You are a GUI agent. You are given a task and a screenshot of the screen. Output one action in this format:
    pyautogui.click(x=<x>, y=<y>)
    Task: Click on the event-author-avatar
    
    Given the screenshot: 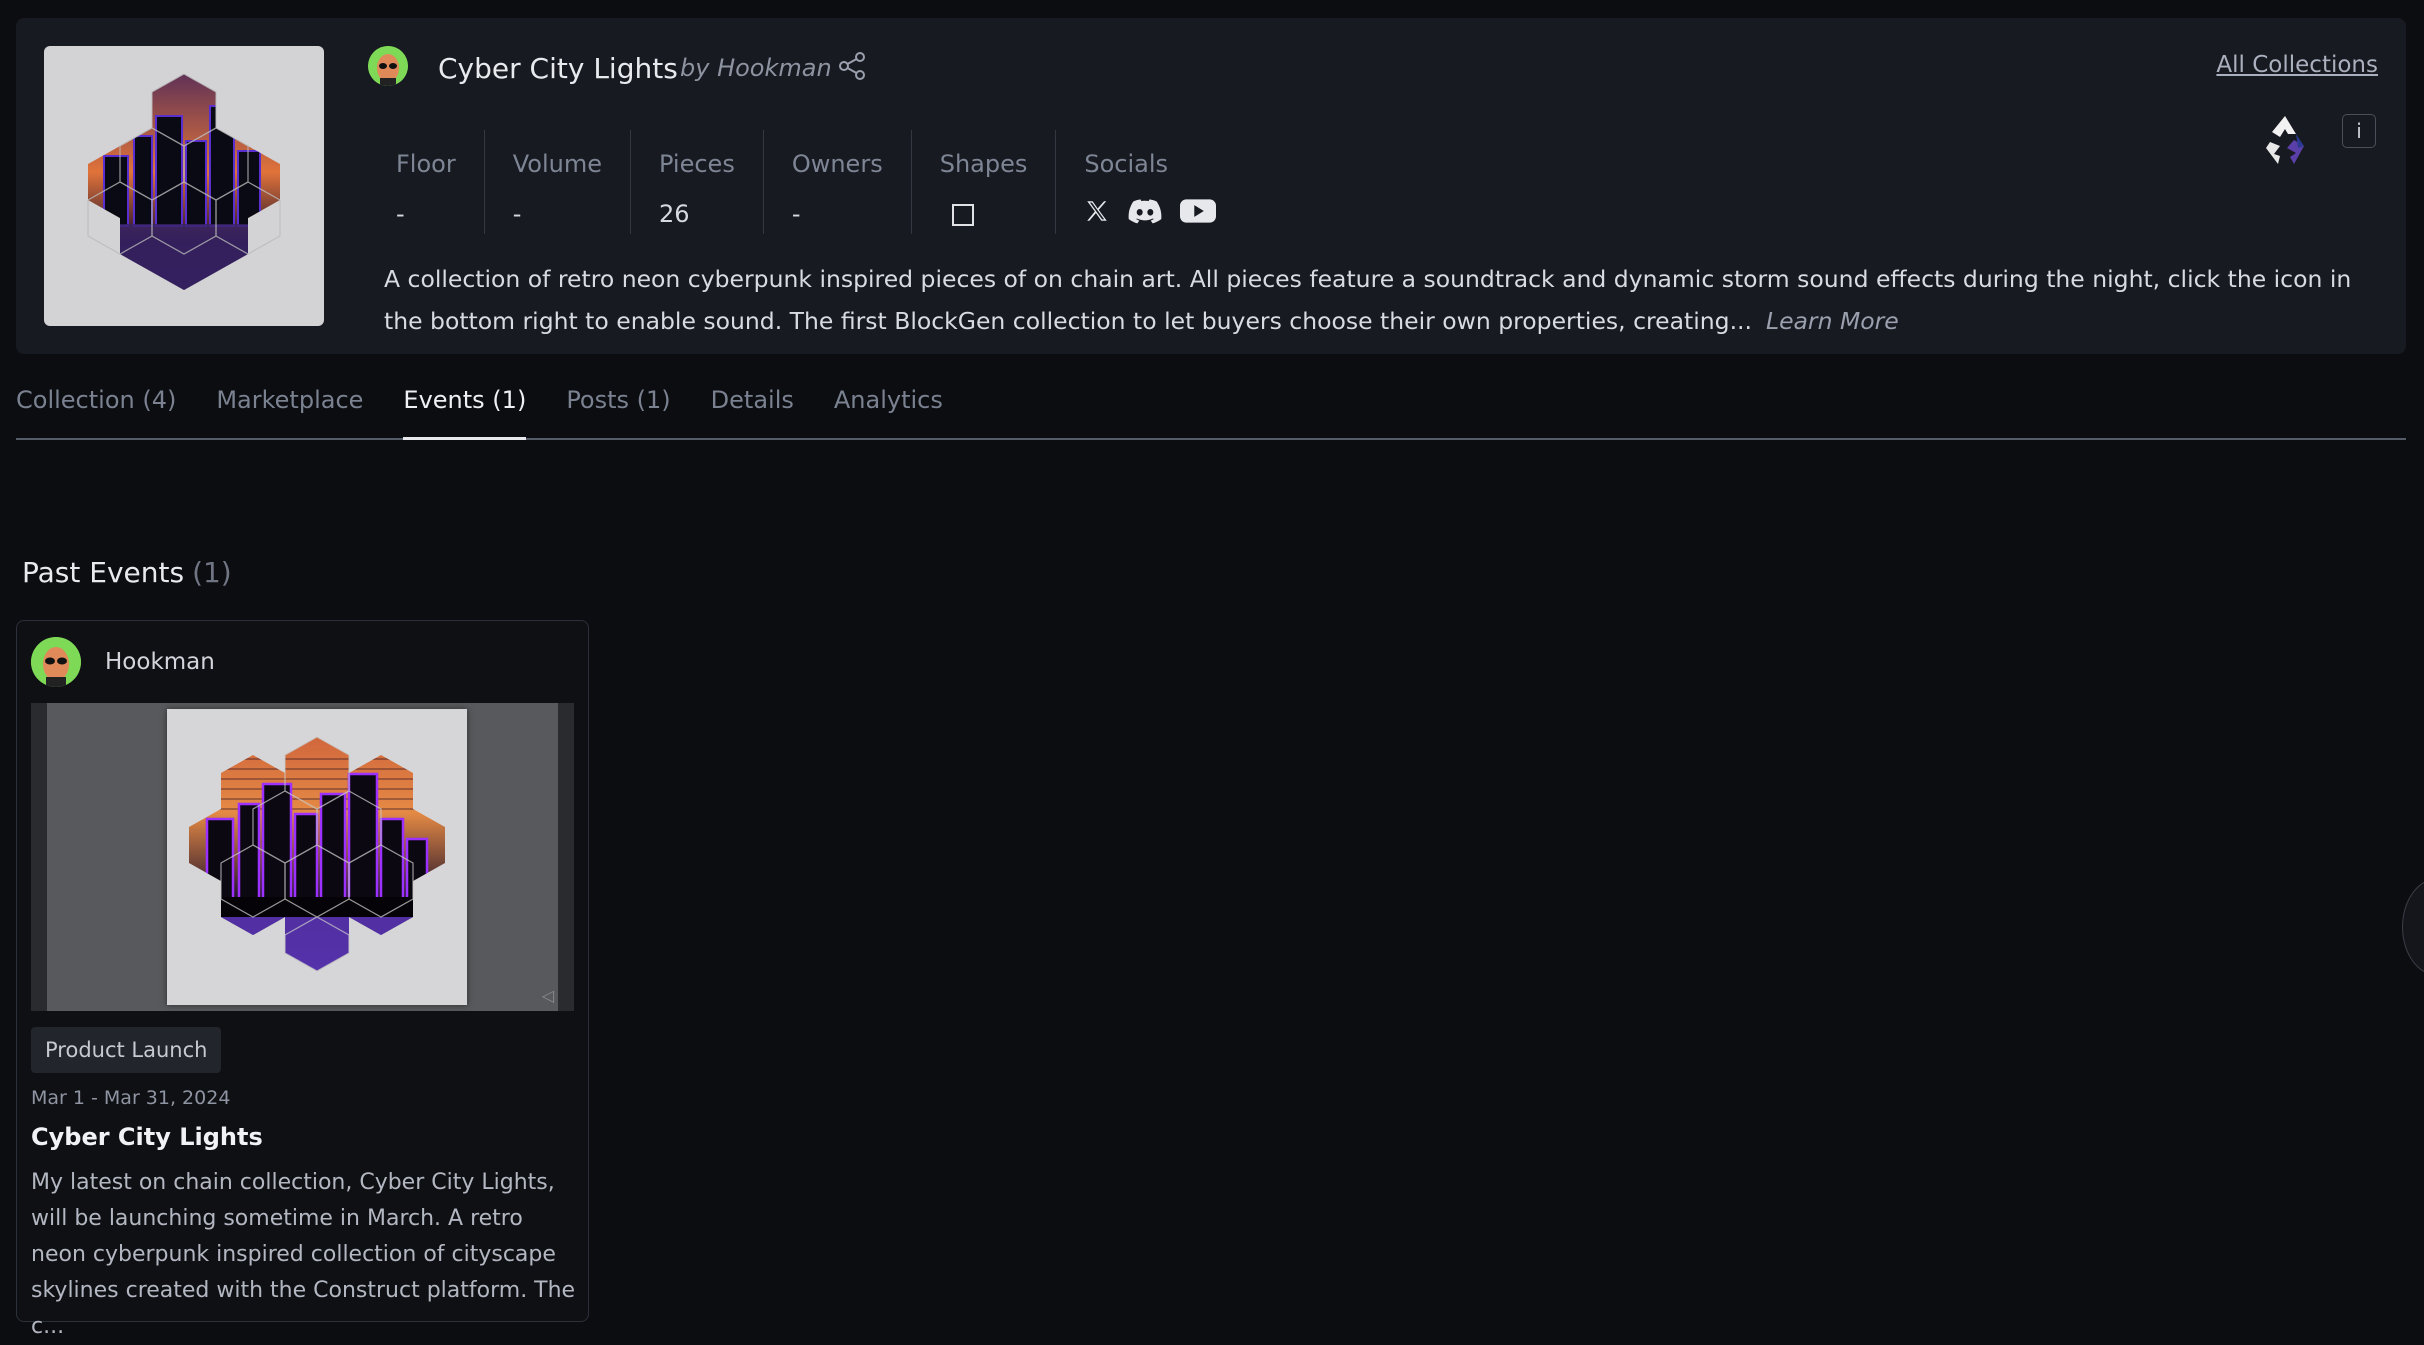 What is the action you would take?
    pyautogui.click(x=56, y=662)
    